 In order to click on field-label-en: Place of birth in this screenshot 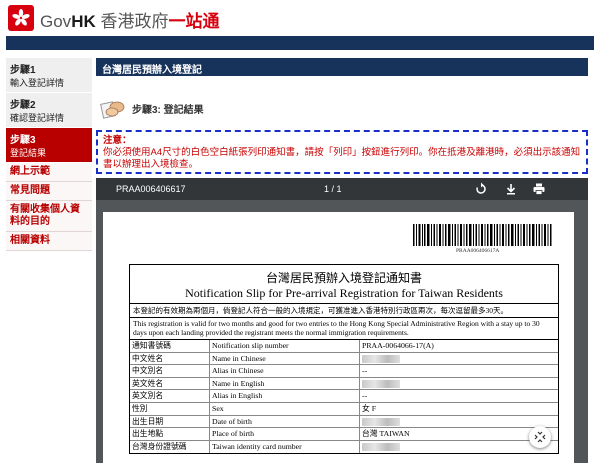, I will do `click(285, 434)`.